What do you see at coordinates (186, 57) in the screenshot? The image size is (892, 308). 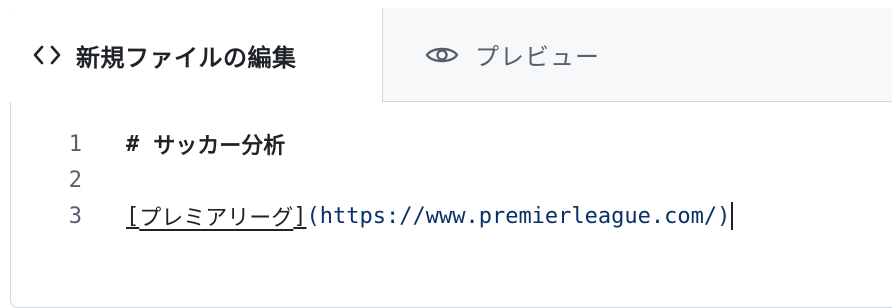 I see `tab-edit-label: 新規ファイルの編集` at bounding box center [186, 57].